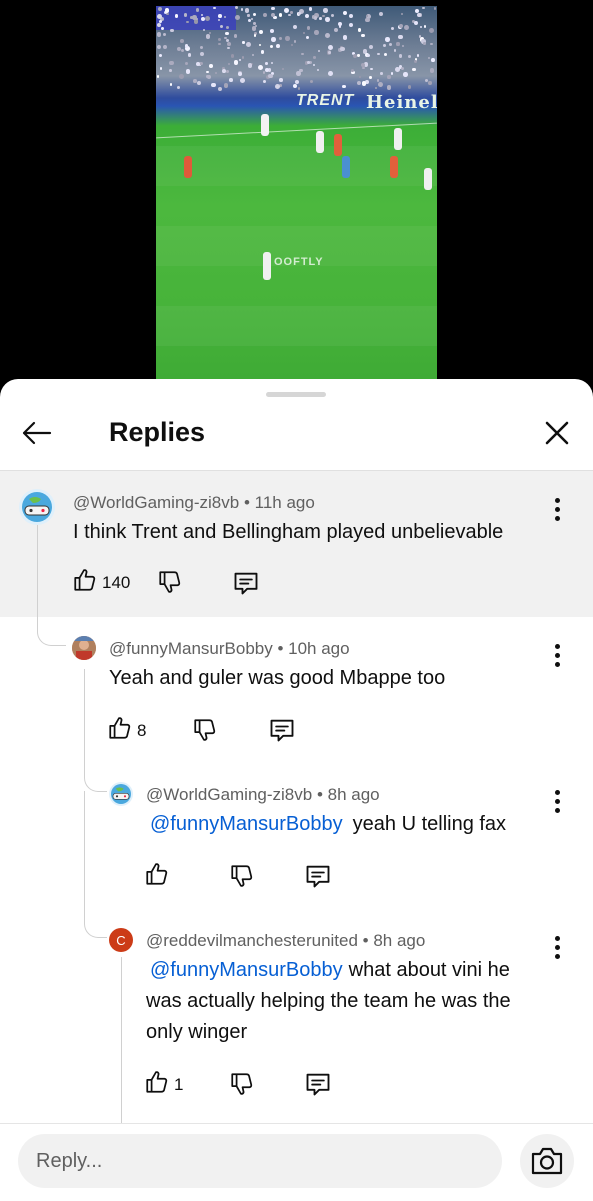 The width and height of the screenshot is (593, 1201). Describe the element at coordinates (346, 167) in the screenshot. I see `player` at that location.